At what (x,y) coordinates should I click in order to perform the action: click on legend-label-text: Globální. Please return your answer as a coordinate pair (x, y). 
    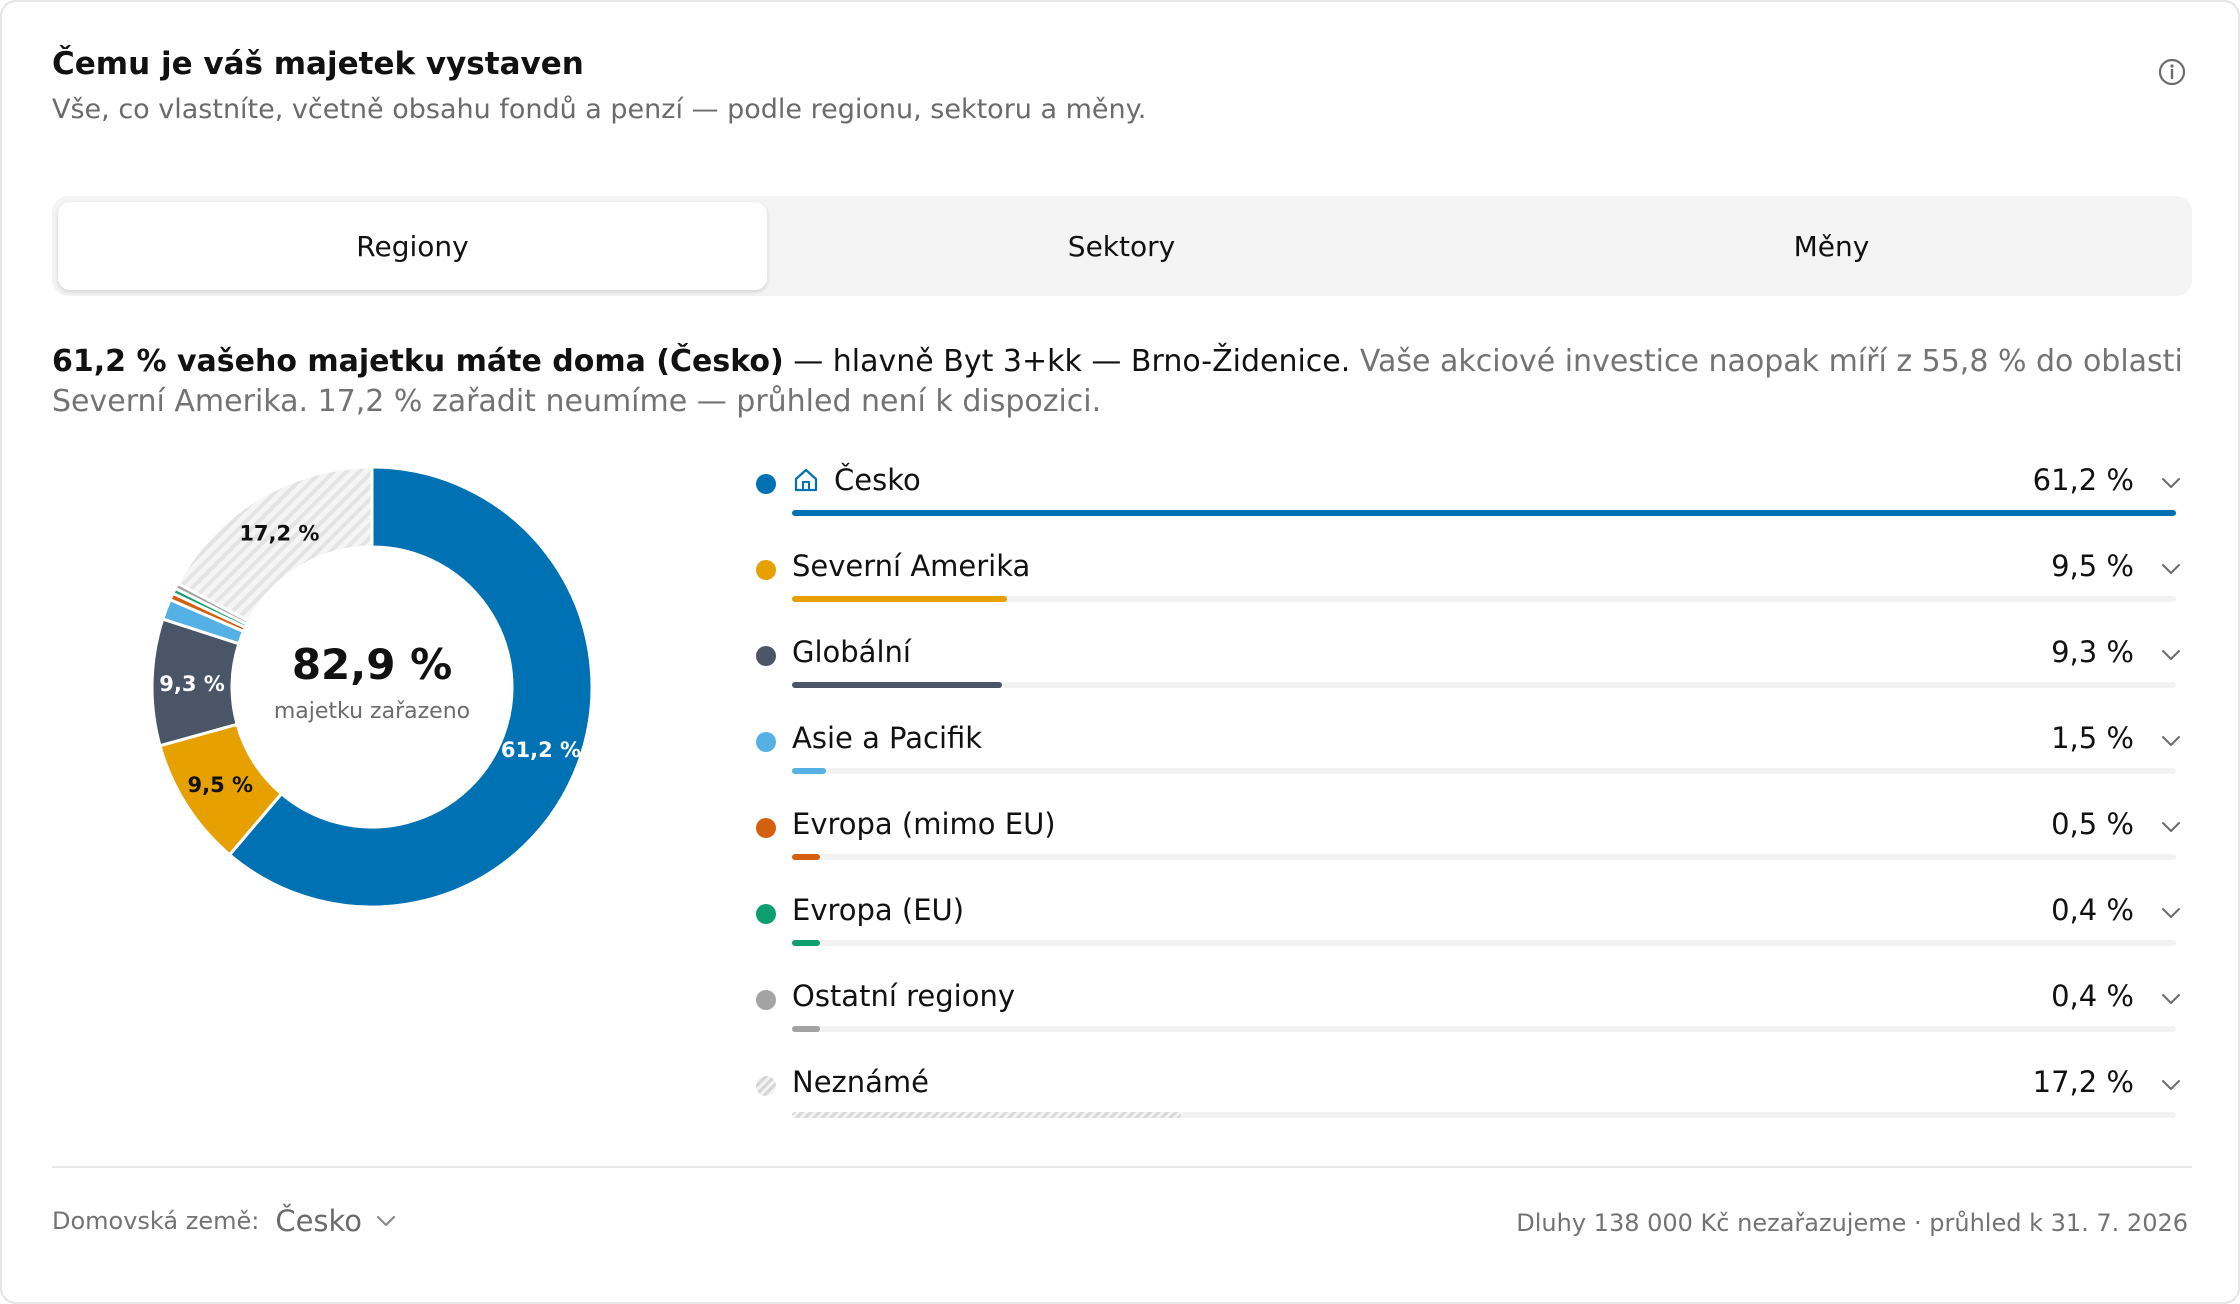
    Looking at the image, I should click on (851, 652).